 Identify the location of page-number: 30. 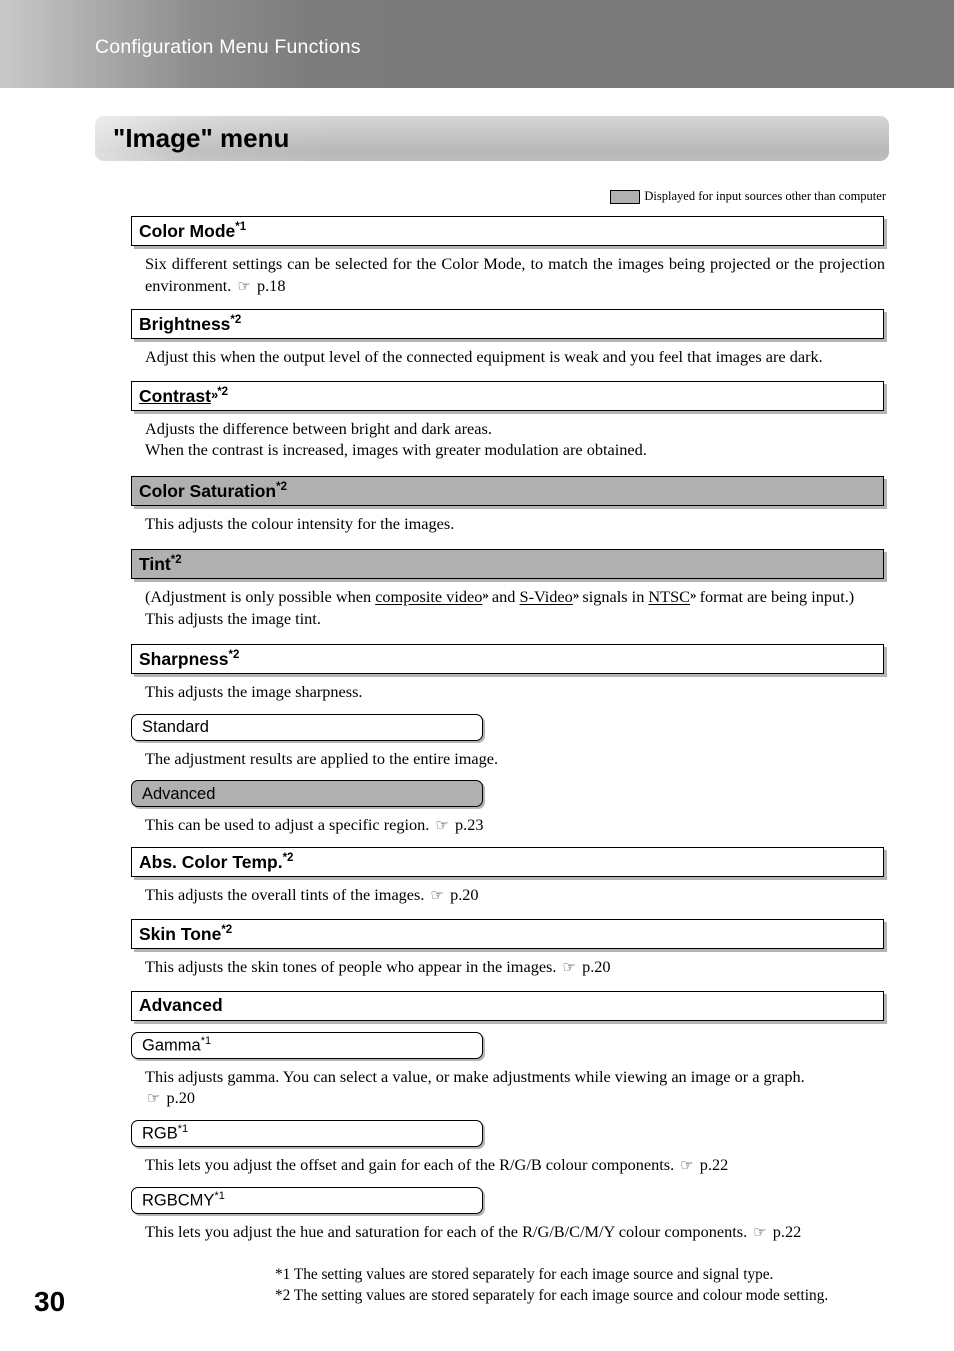
(50, 1301).